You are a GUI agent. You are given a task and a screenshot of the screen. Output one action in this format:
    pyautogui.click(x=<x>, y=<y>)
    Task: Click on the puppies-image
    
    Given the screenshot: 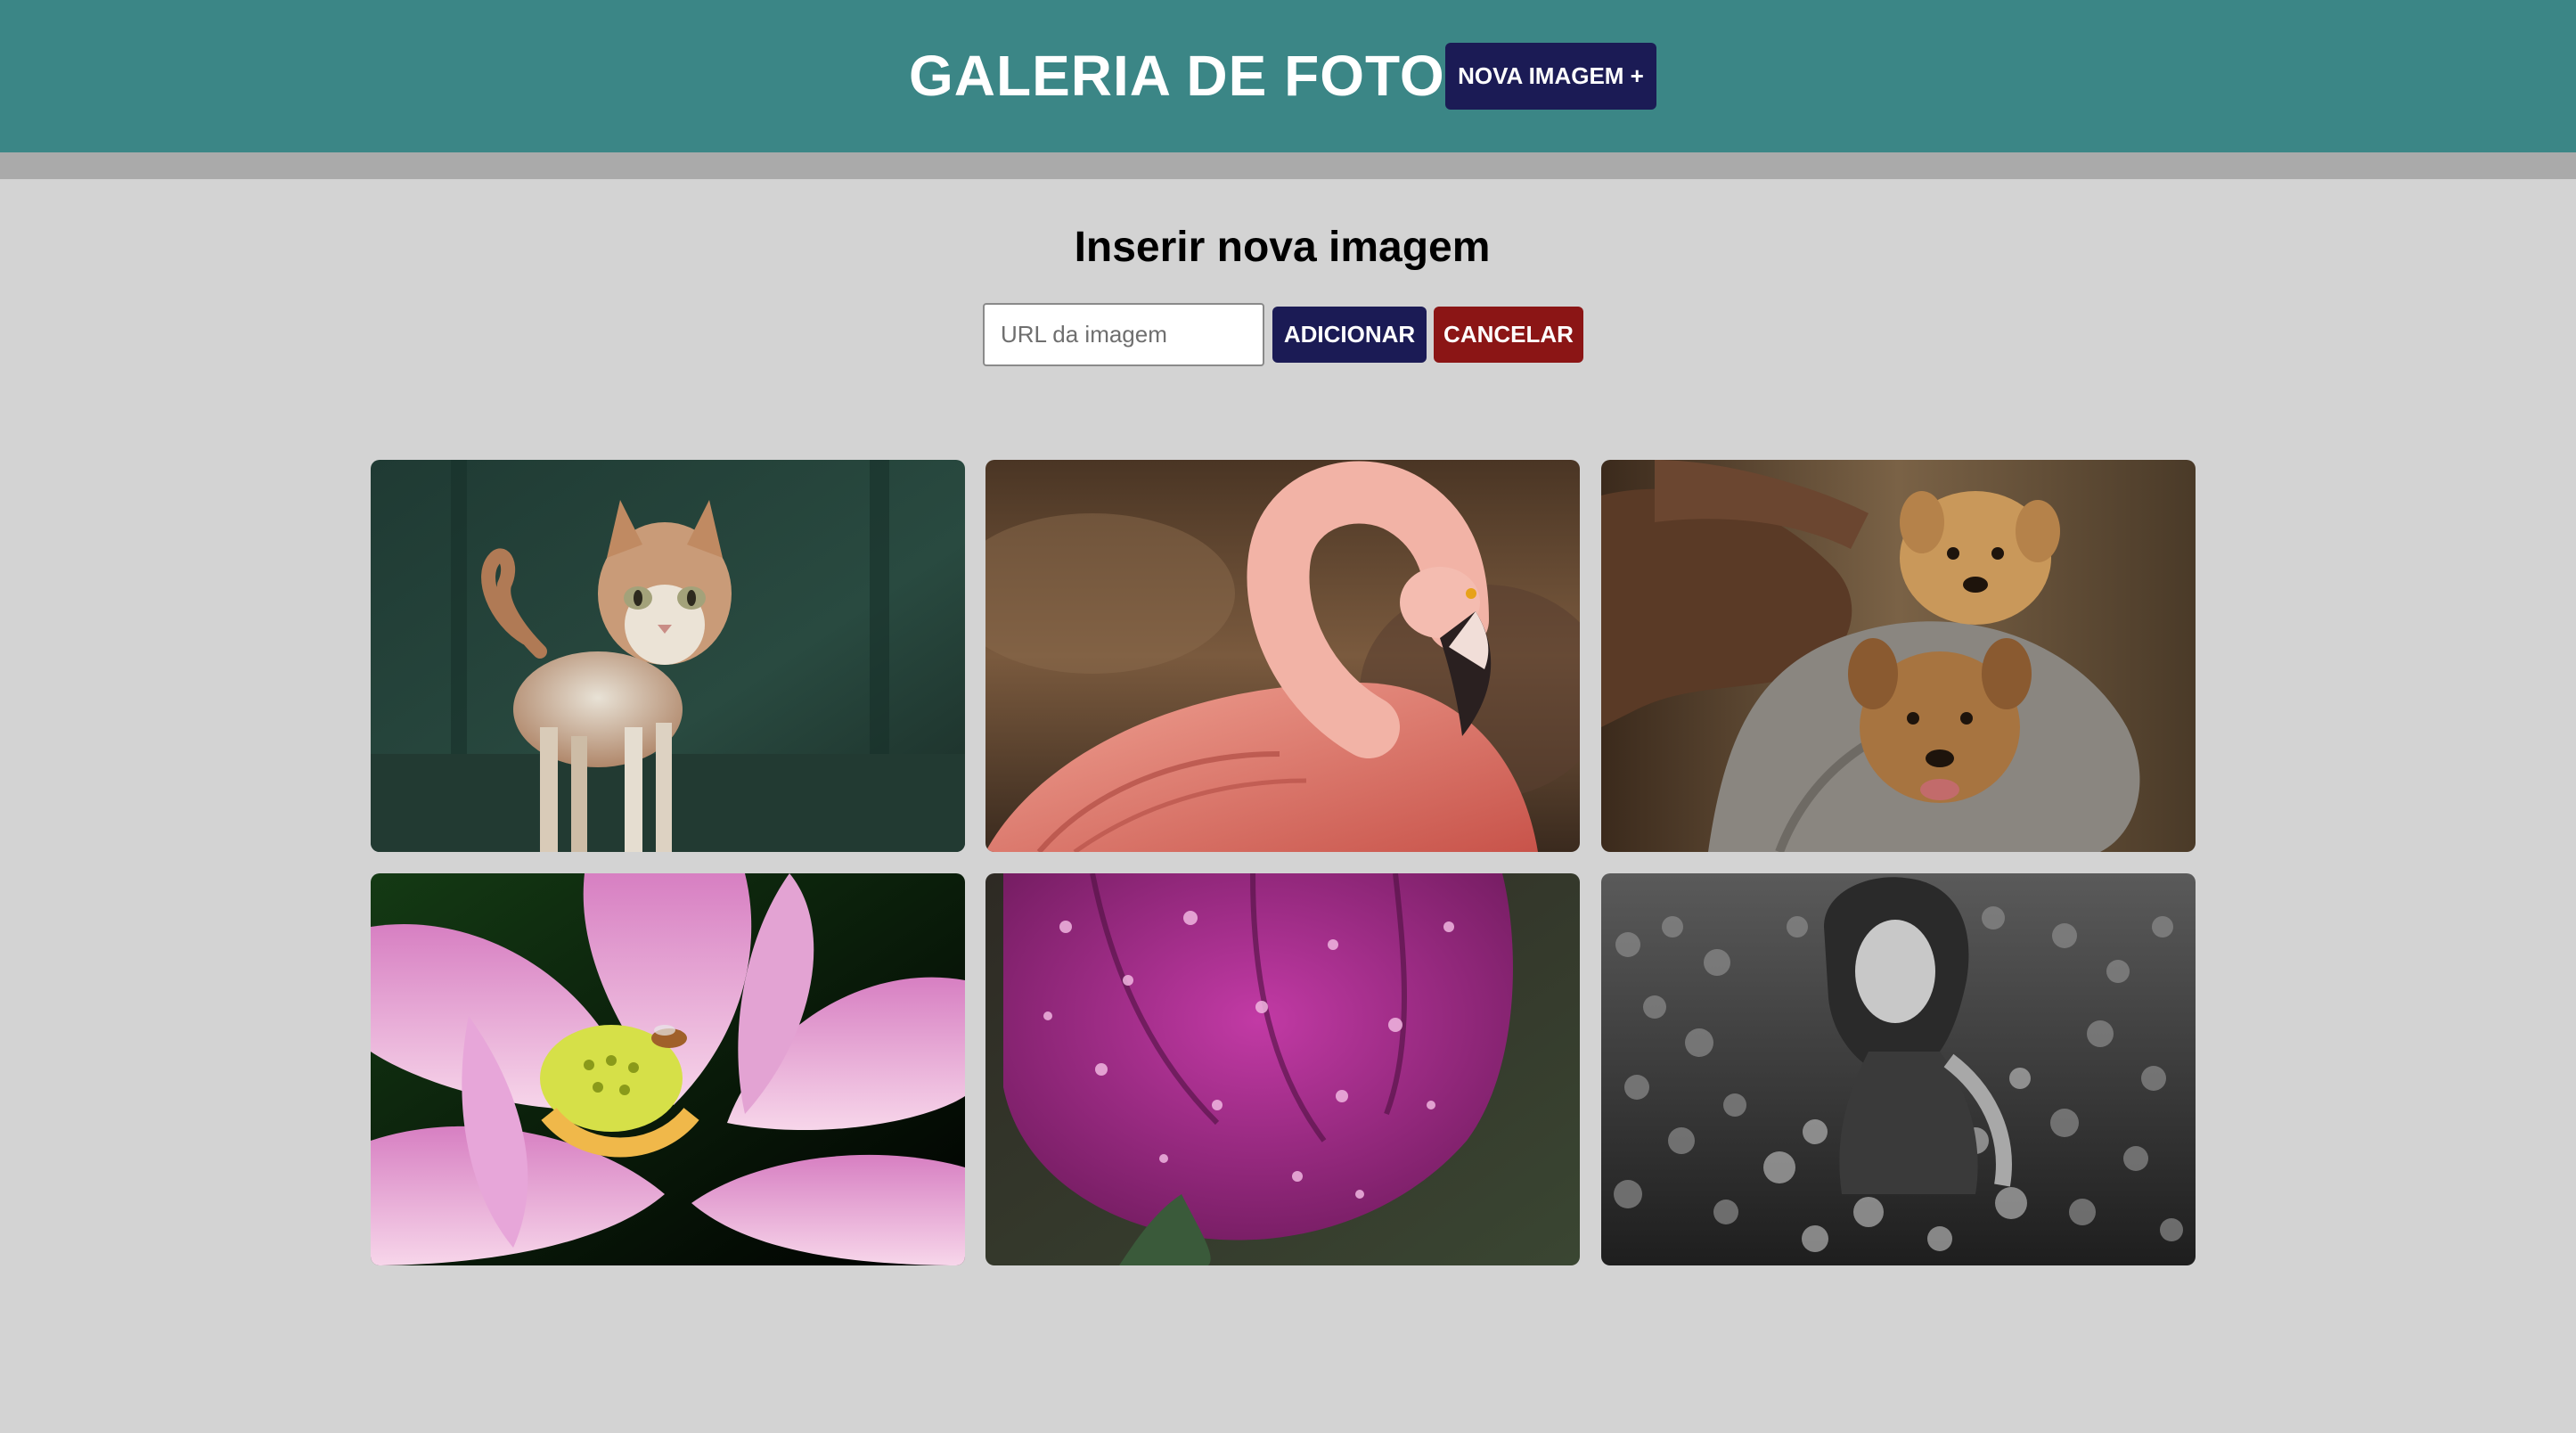 What is the action you would take?
    pyautogui.click(x=1898, y=656)
    